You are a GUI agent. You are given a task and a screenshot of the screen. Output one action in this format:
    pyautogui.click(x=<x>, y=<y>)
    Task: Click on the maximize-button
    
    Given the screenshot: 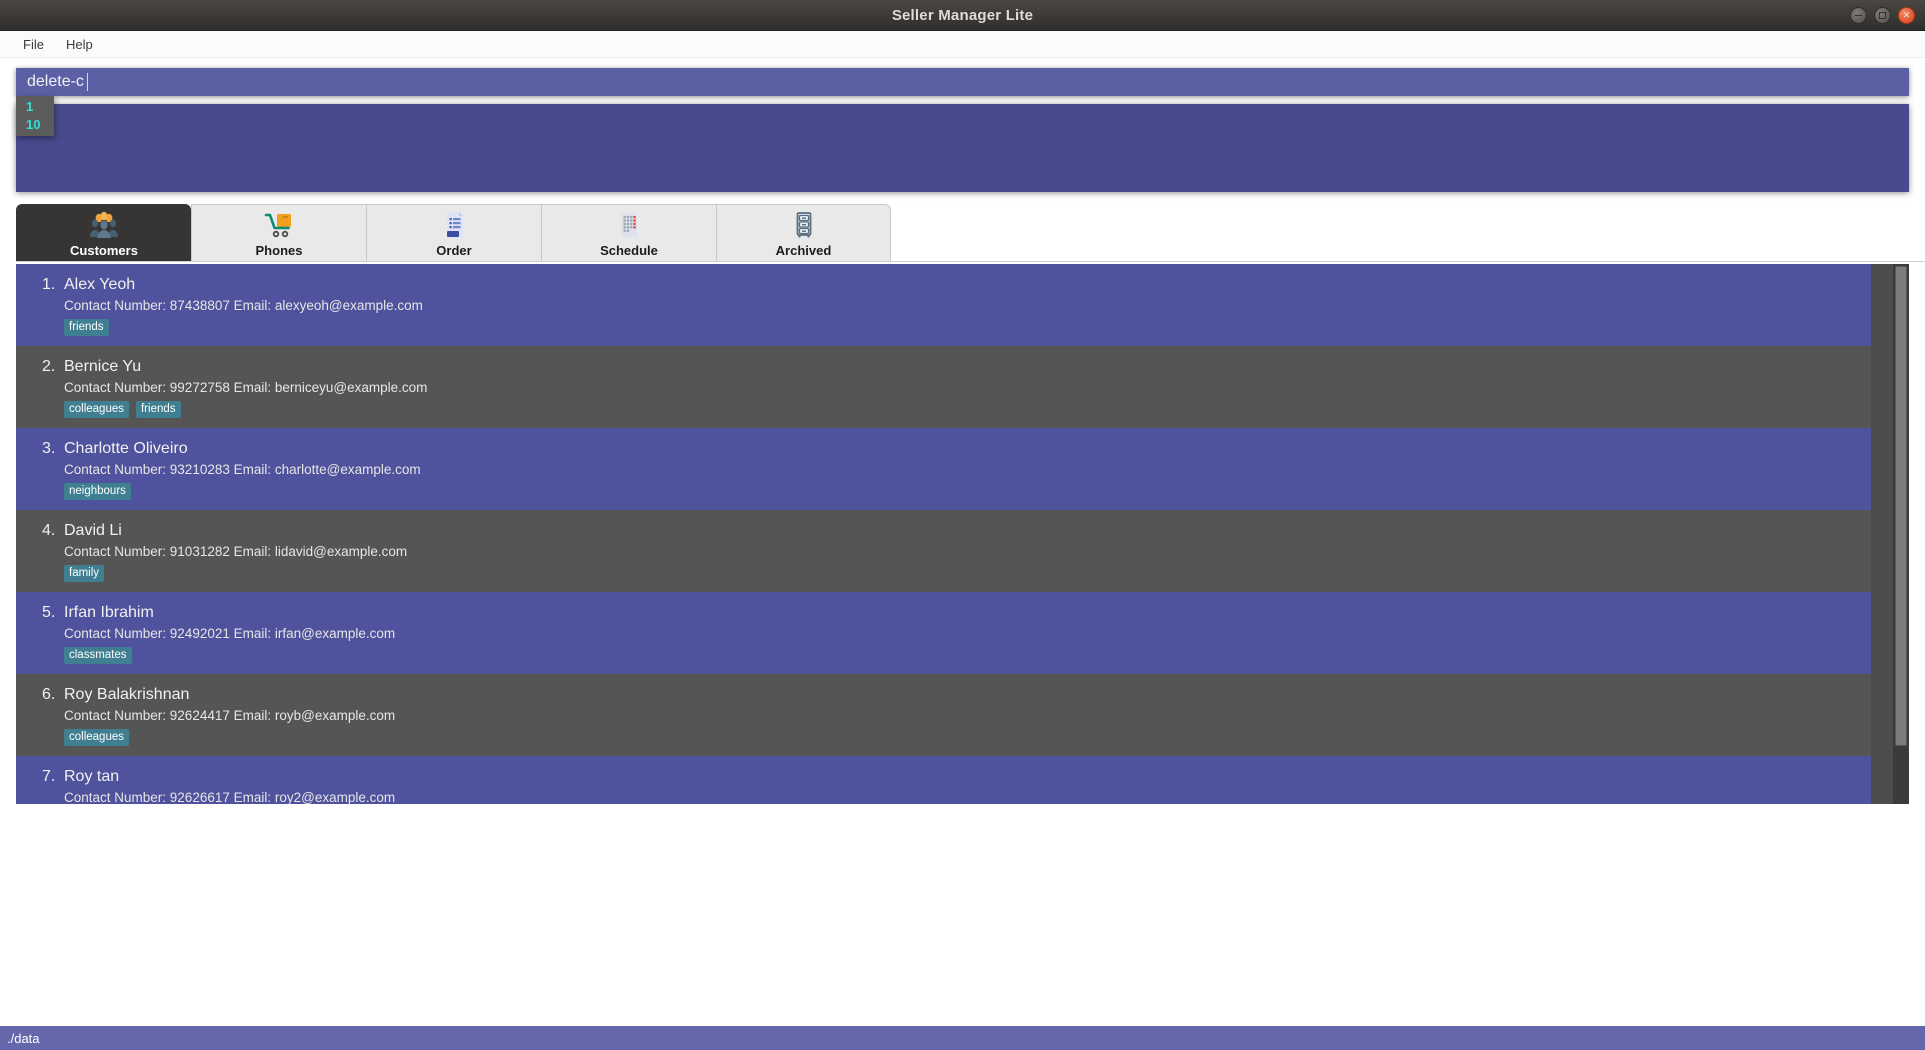 What is the action you would take?
    pyautogui.click(x=1882, y=15)
    